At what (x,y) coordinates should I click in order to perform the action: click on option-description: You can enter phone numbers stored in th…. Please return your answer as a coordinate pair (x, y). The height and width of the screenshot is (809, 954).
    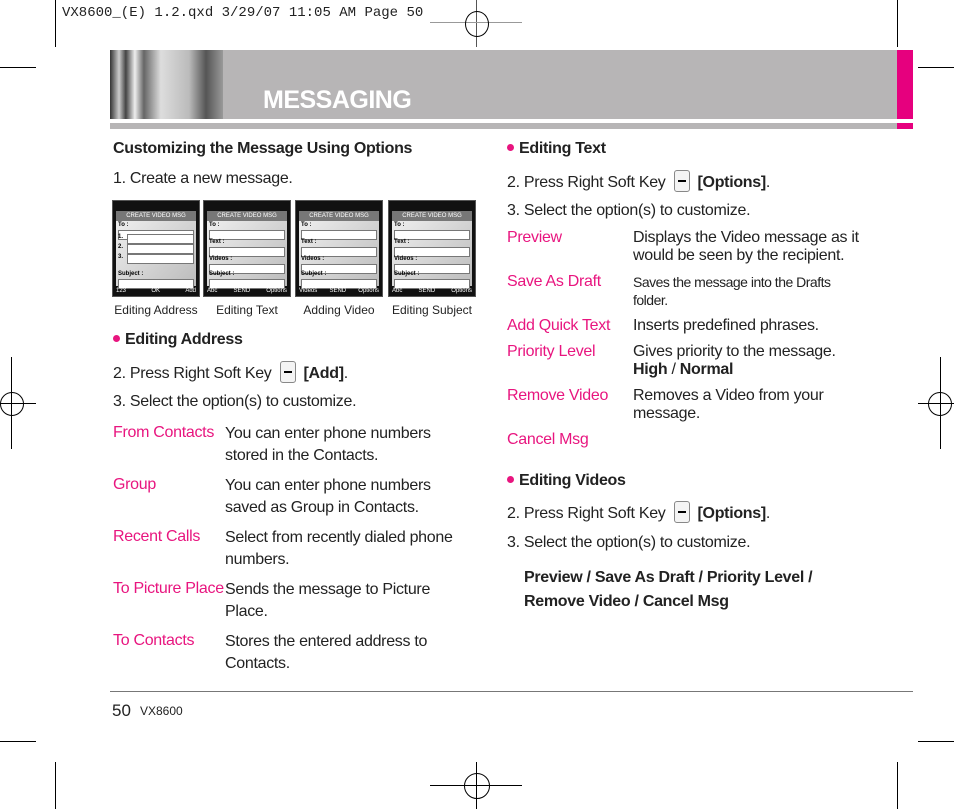
    Looking at the image, I should click on (328, 444).